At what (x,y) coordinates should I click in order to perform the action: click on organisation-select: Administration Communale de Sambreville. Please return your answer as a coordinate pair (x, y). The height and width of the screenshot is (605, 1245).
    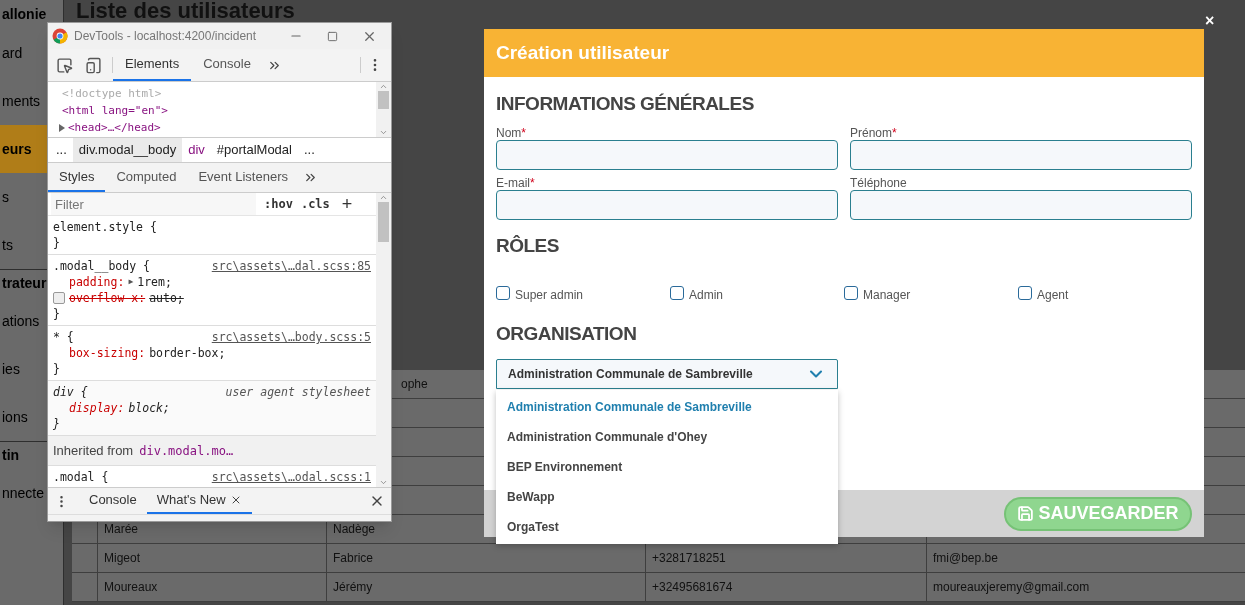
    Looking at the image, I should click on (667, 373).